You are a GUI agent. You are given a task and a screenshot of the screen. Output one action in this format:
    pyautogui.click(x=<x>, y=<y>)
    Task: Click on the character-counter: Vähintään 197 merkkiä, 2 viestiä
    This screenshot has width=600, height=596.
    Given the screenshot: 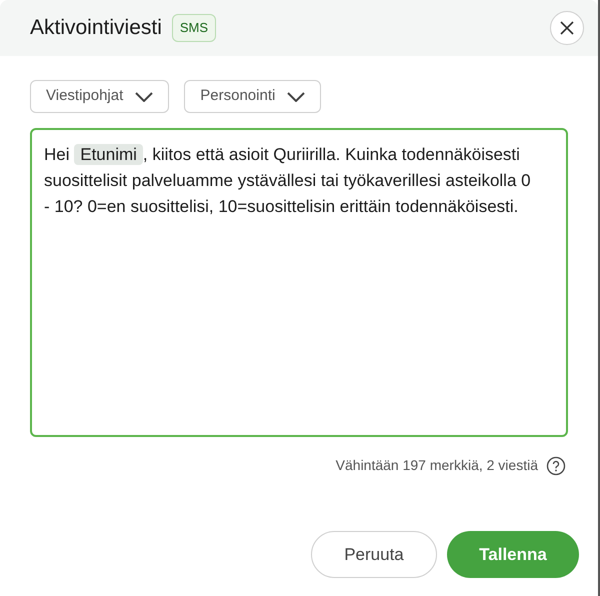 What is the action you would take?
    pyautogui.click(x=437, y=465)
    